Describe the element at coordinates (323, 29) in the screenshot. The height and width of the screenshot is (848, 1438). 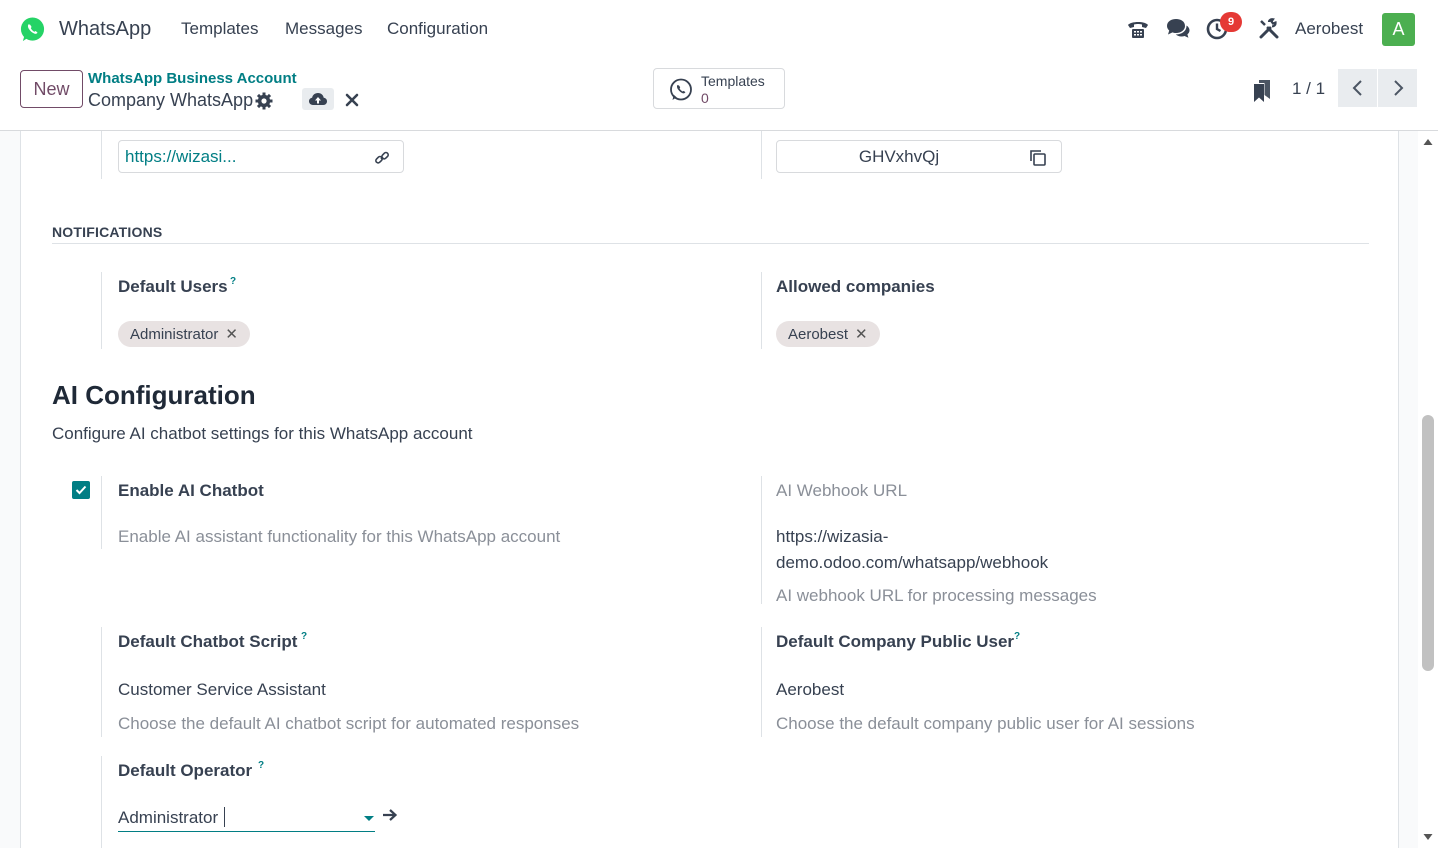
I see `menu-messages: Messages` at that location.